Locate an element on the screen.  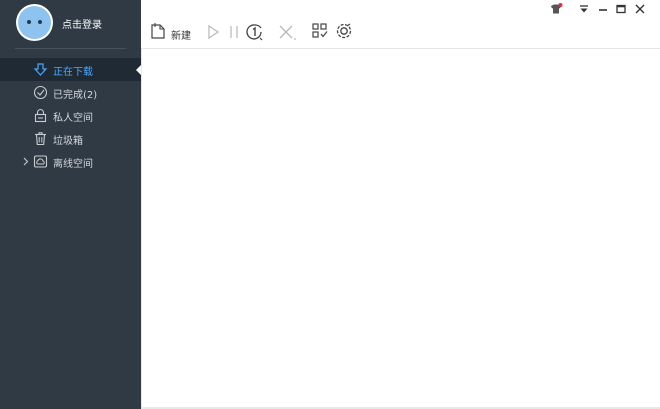
sidebar-item-completed: 已完成(2) is located at coordinates (70, 92).